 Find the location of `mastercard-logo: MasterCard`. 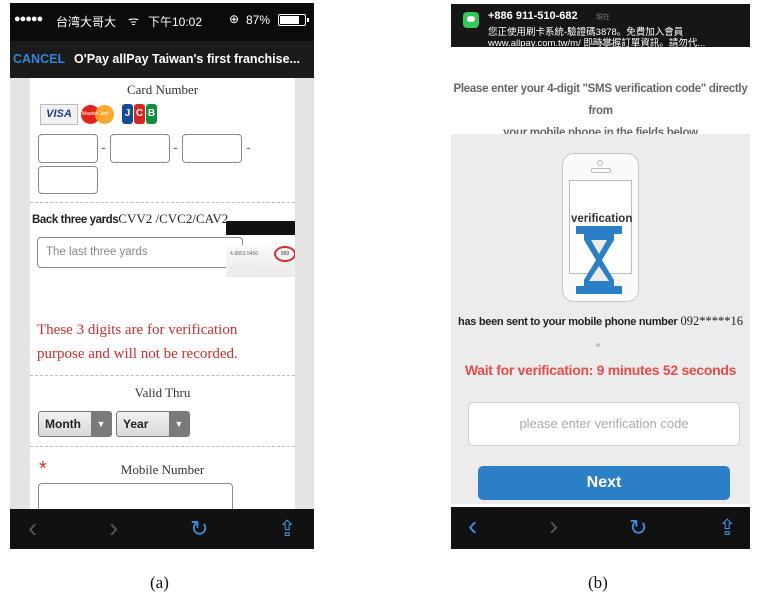

mastercard-logo: MasterCard is located at coordinates (98, 114).